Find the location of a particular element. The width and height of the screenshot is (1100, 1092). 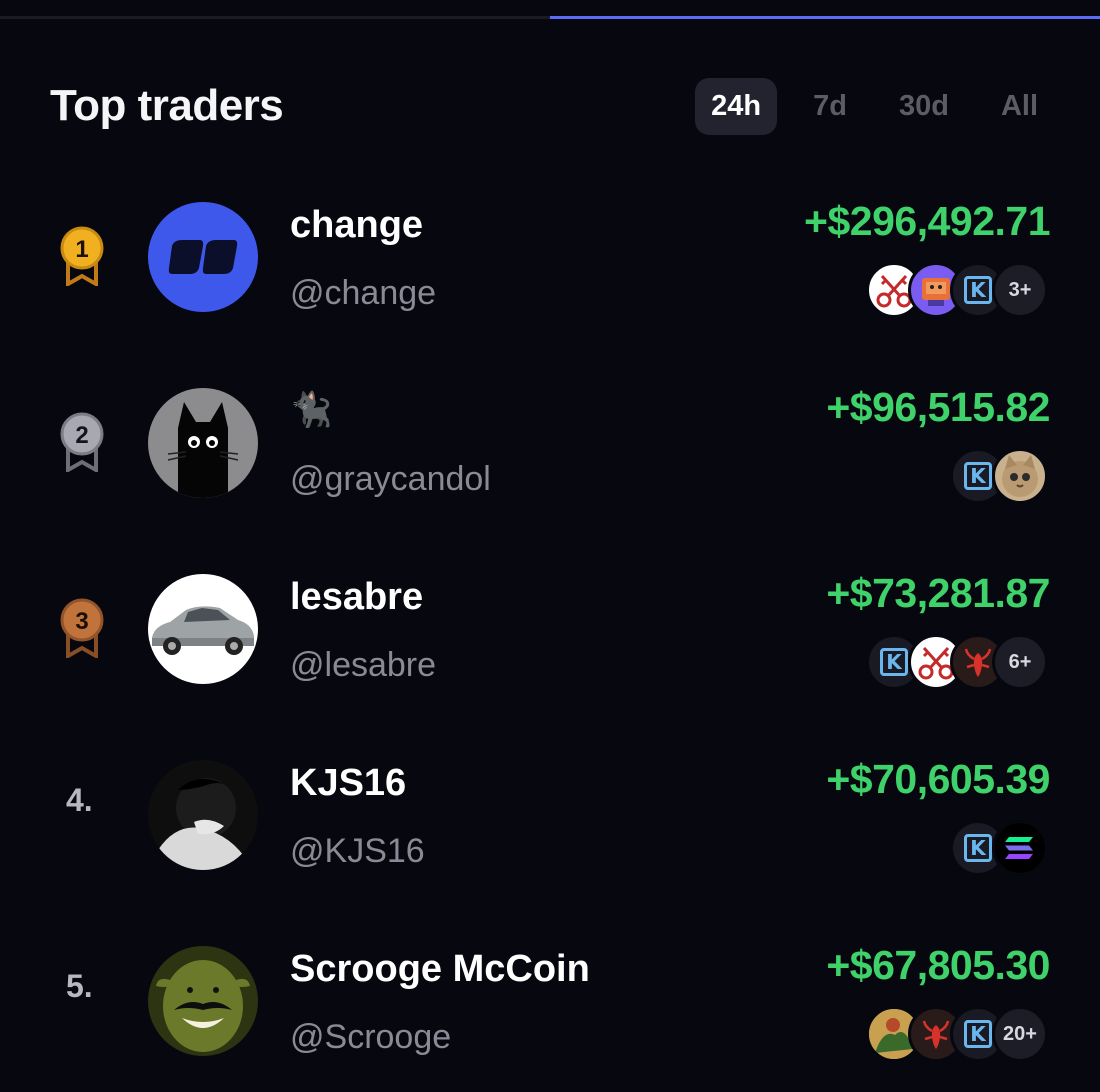

trader-name: KJS16 is located at coordinates (348, 783).